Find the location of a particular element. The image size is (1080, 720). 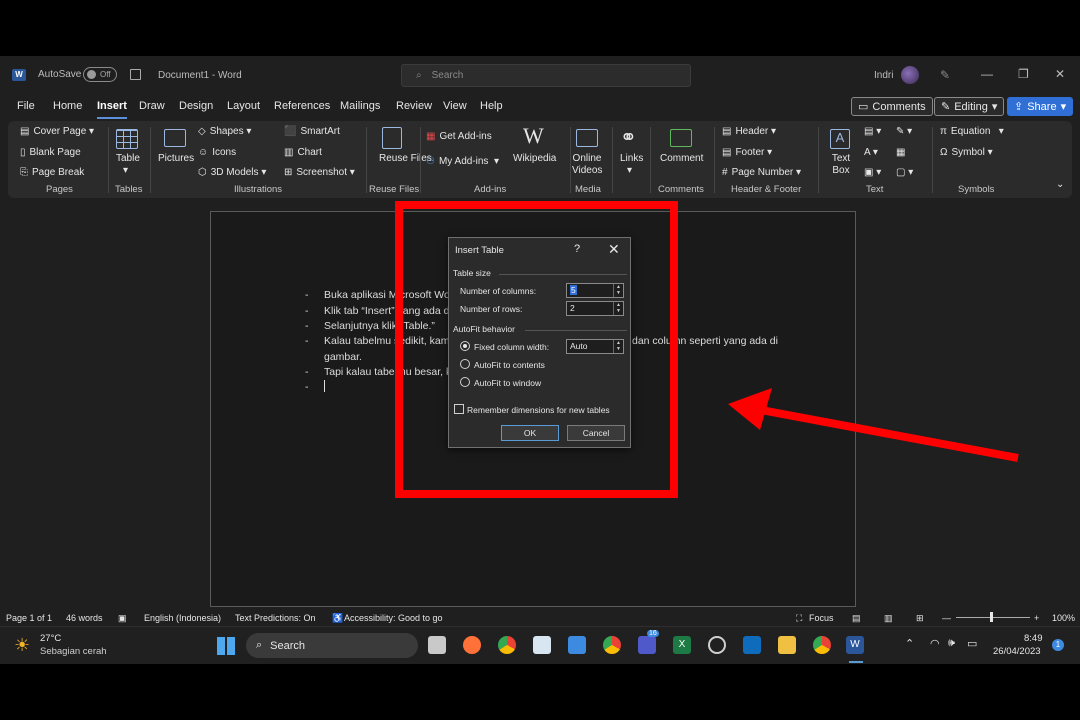

shapes-button: ◇ Shapes ▾ is located at coordinates (224, 131).